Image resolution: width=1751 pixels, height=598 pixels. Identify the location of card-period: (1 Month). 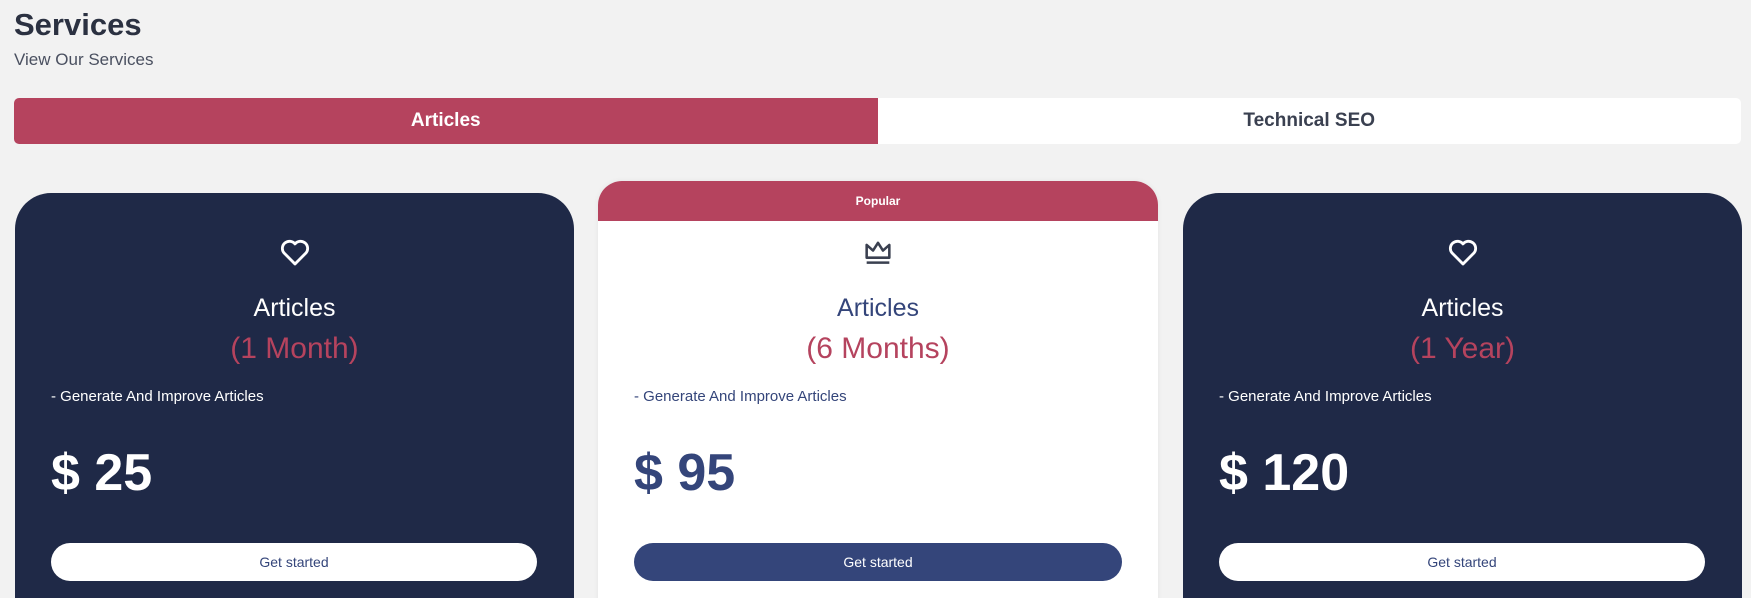
(294, 348).